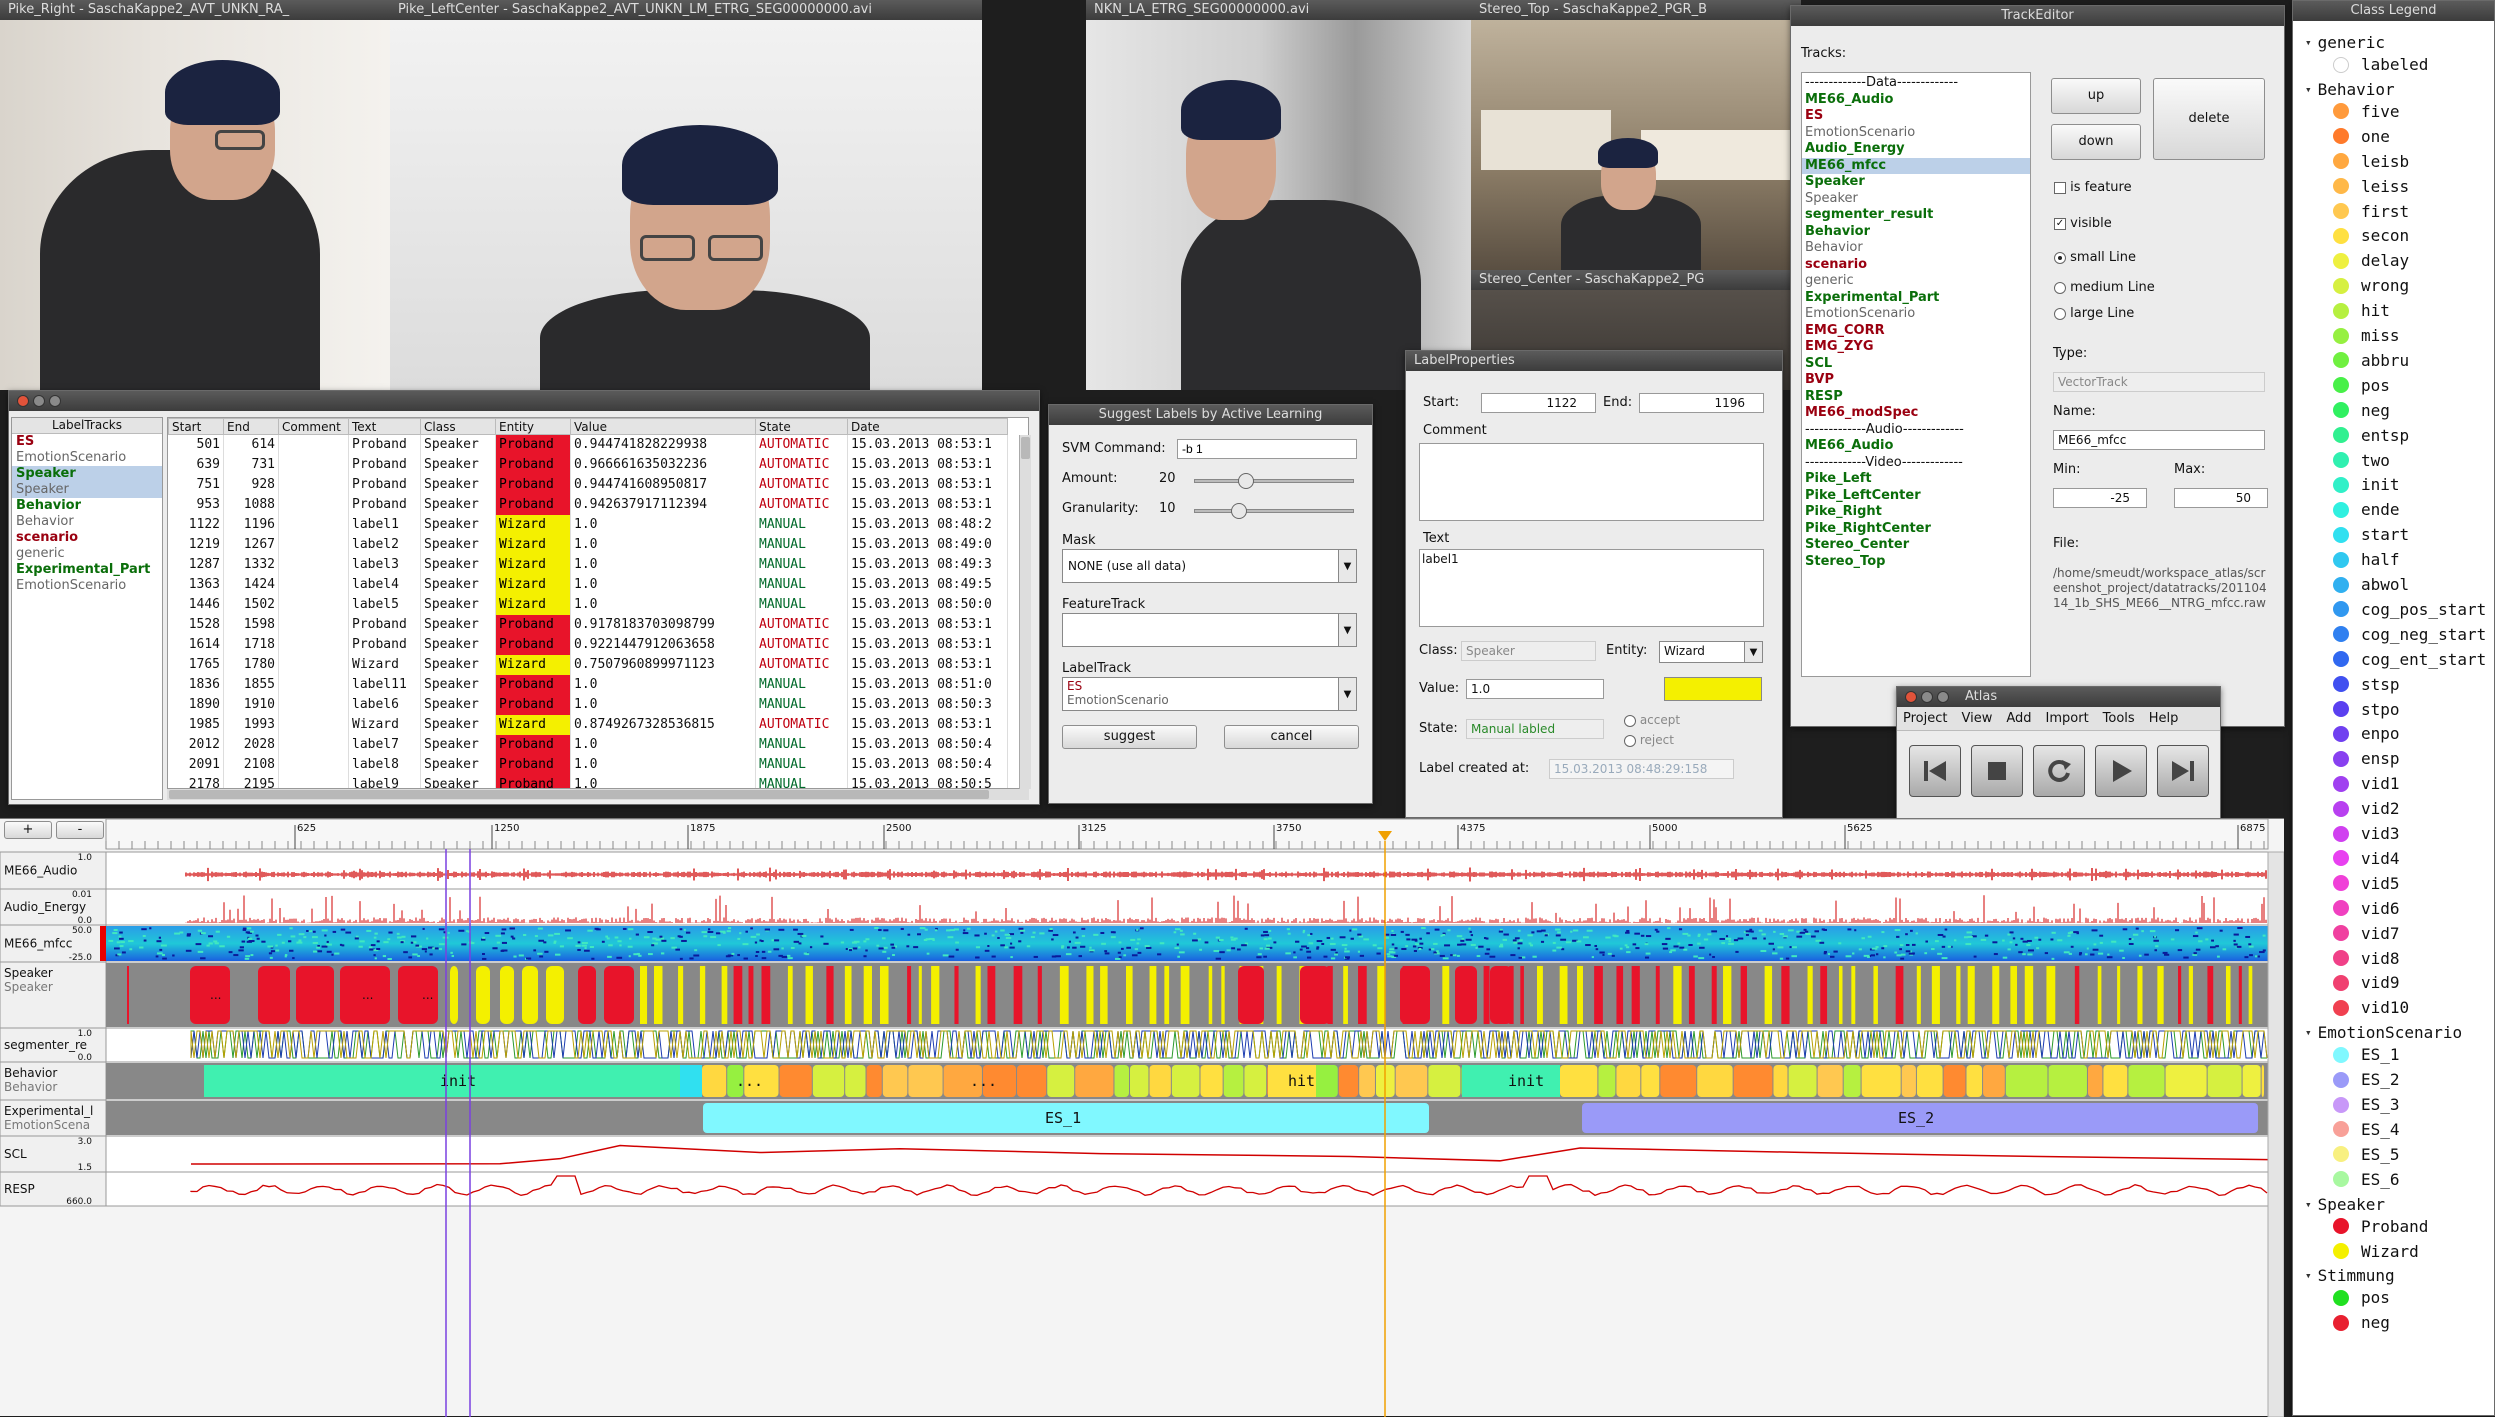  I want to click on track-list-item: EmotionScenario, so click(1916, 133).